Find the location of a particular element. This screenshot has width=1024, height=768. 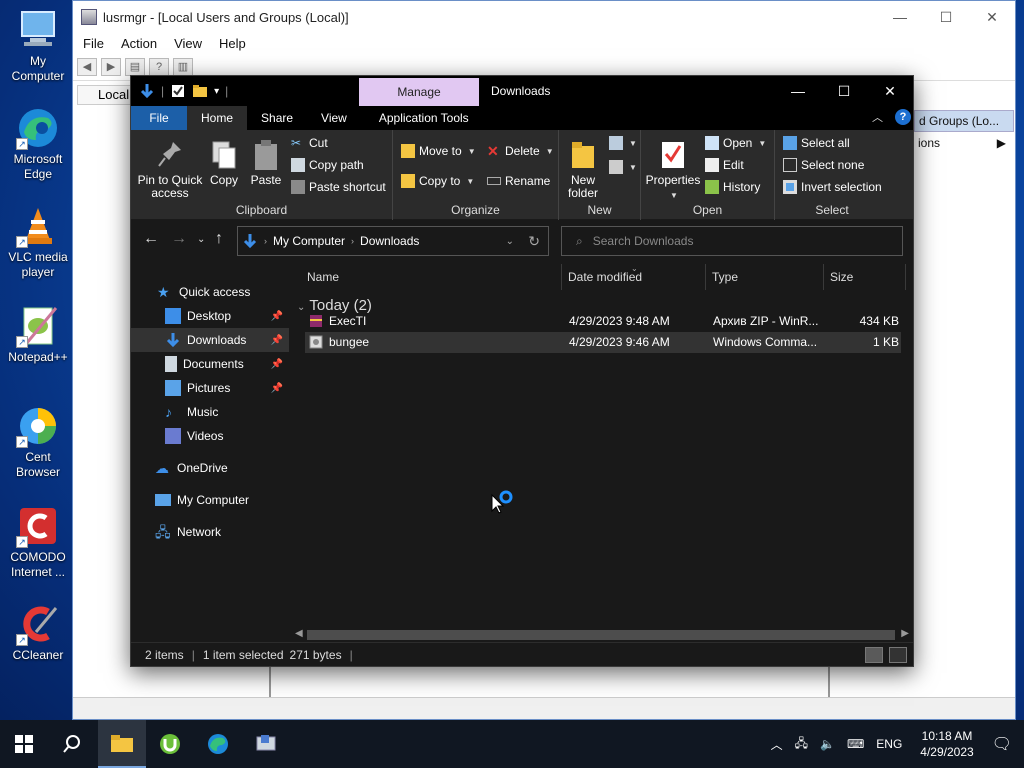

paste-shortcut-button: Paste shortcut is located at coordinates (338, 187).